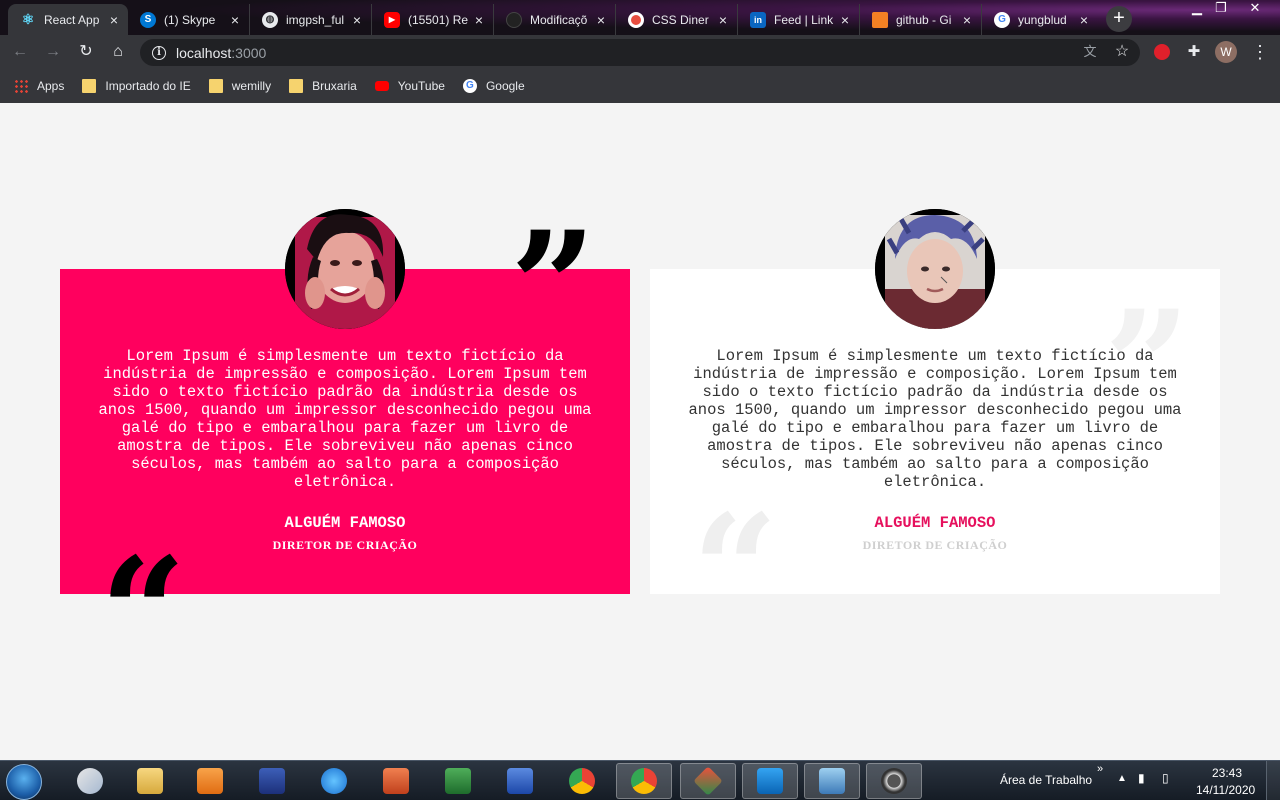 This screenshot has width=1280, height=800. I want to click on tab-title: github - Gi, so click(924, 19).